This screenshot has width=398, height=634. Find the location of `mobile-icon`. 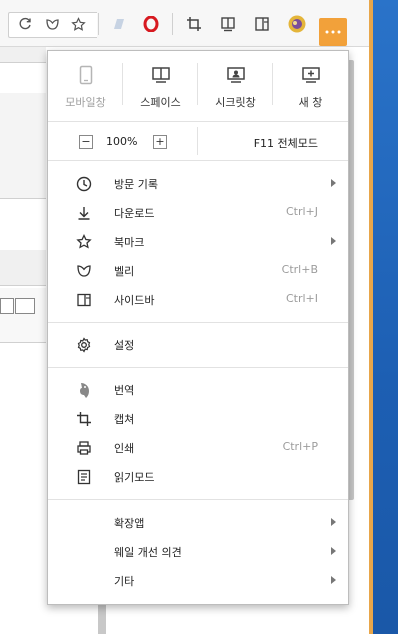

mobile-icon is located at coordinates (86, 75).